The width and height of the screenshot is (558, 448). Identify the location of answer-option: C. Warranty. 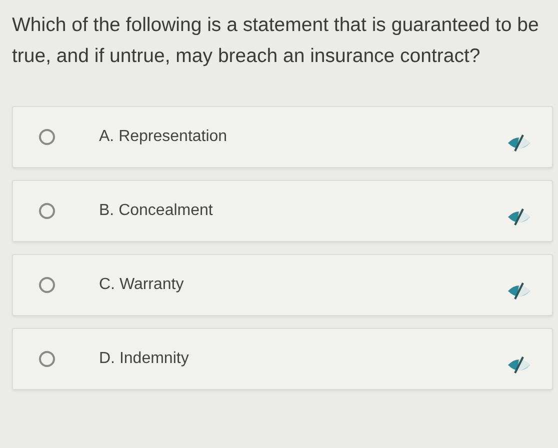
(282, 285).